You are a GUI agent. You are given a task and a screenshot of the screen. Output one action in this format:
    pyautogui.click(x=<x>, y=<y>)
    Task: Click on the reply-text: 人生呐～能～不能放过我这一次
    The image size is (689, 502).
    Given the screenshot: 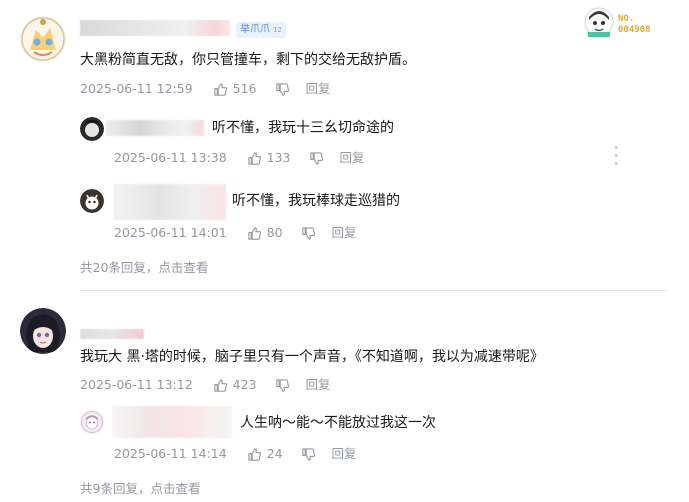 What is the action you would take?
    pyautogui.click(x=338, y=423)
    